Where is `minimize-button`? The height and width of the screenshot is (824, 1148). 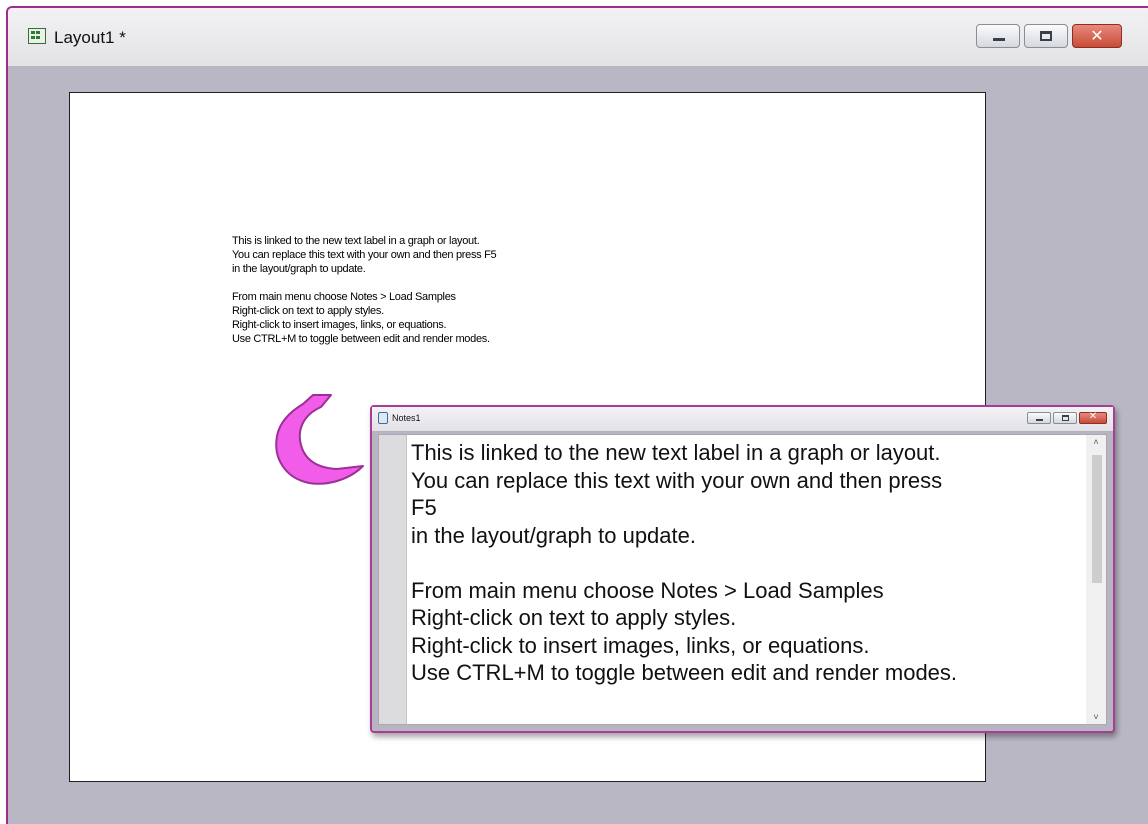
minimize-button is located at coordinates (998, 36).